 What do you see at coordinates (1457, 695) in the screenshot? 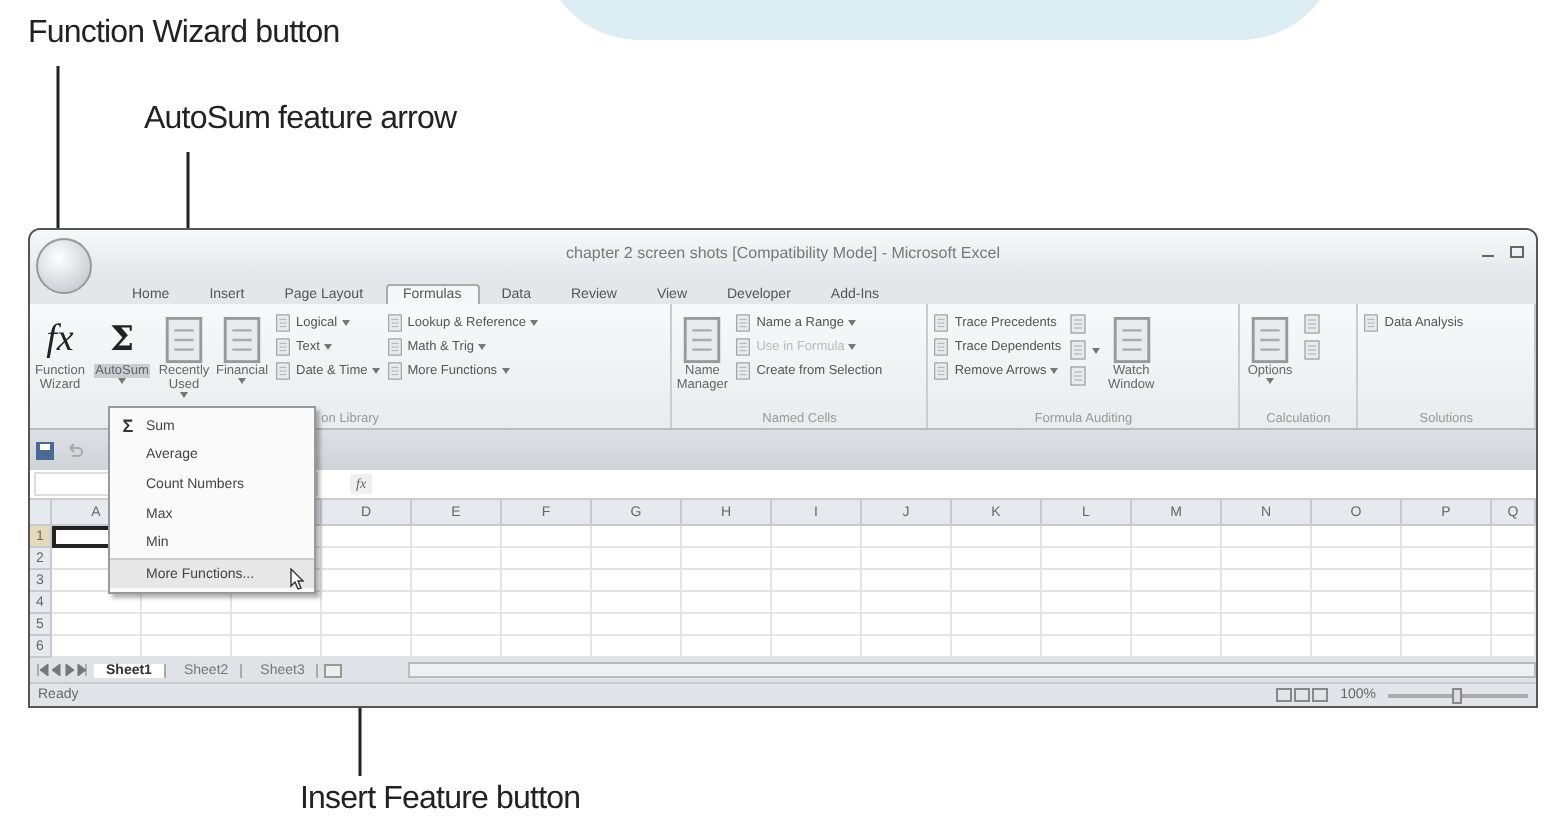
I see `zoom-thumb` at bounding box center [1457, 695].